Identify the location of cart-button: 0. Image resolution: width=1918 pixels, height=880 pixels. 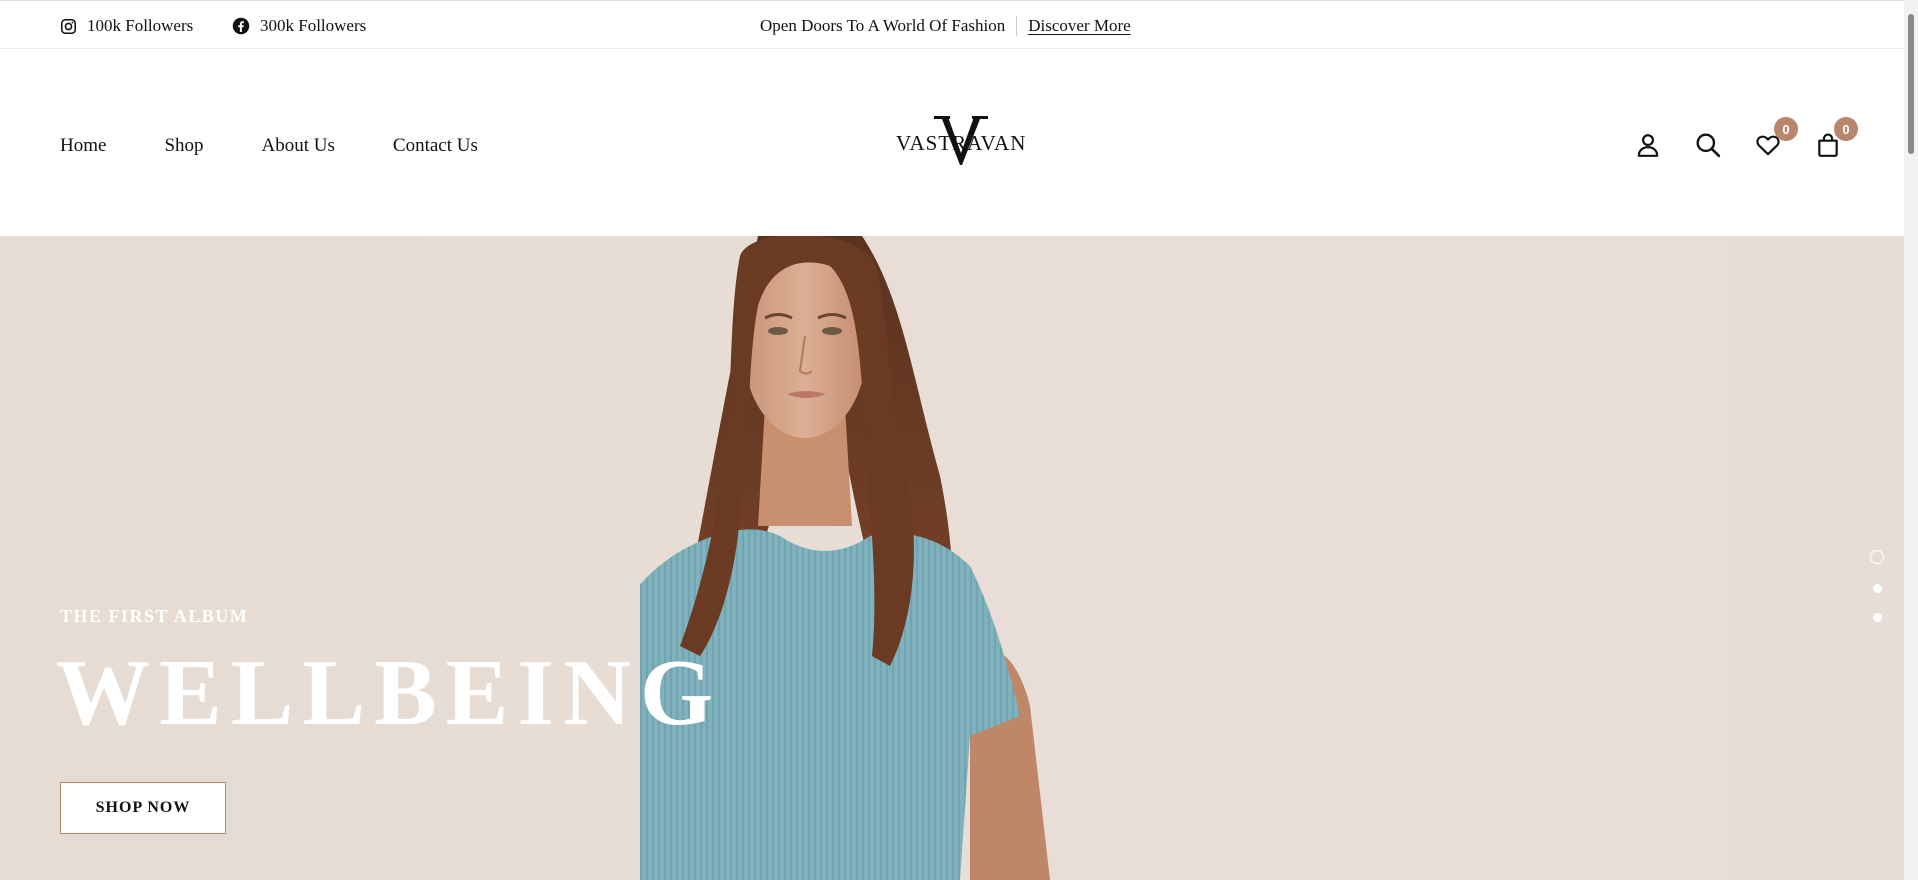
(1845, 141).